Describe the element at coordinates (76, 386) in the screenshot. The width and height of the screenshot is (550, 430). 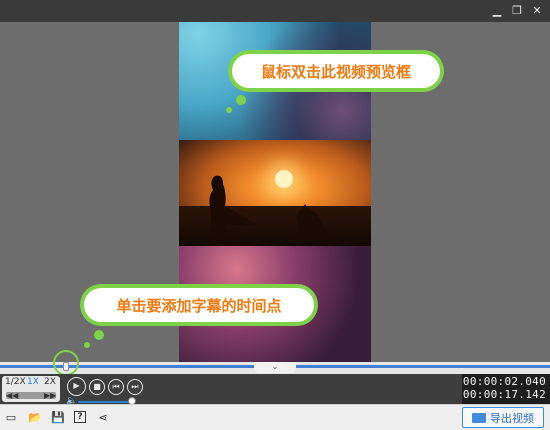
I see `play-button: ▶` at that location.